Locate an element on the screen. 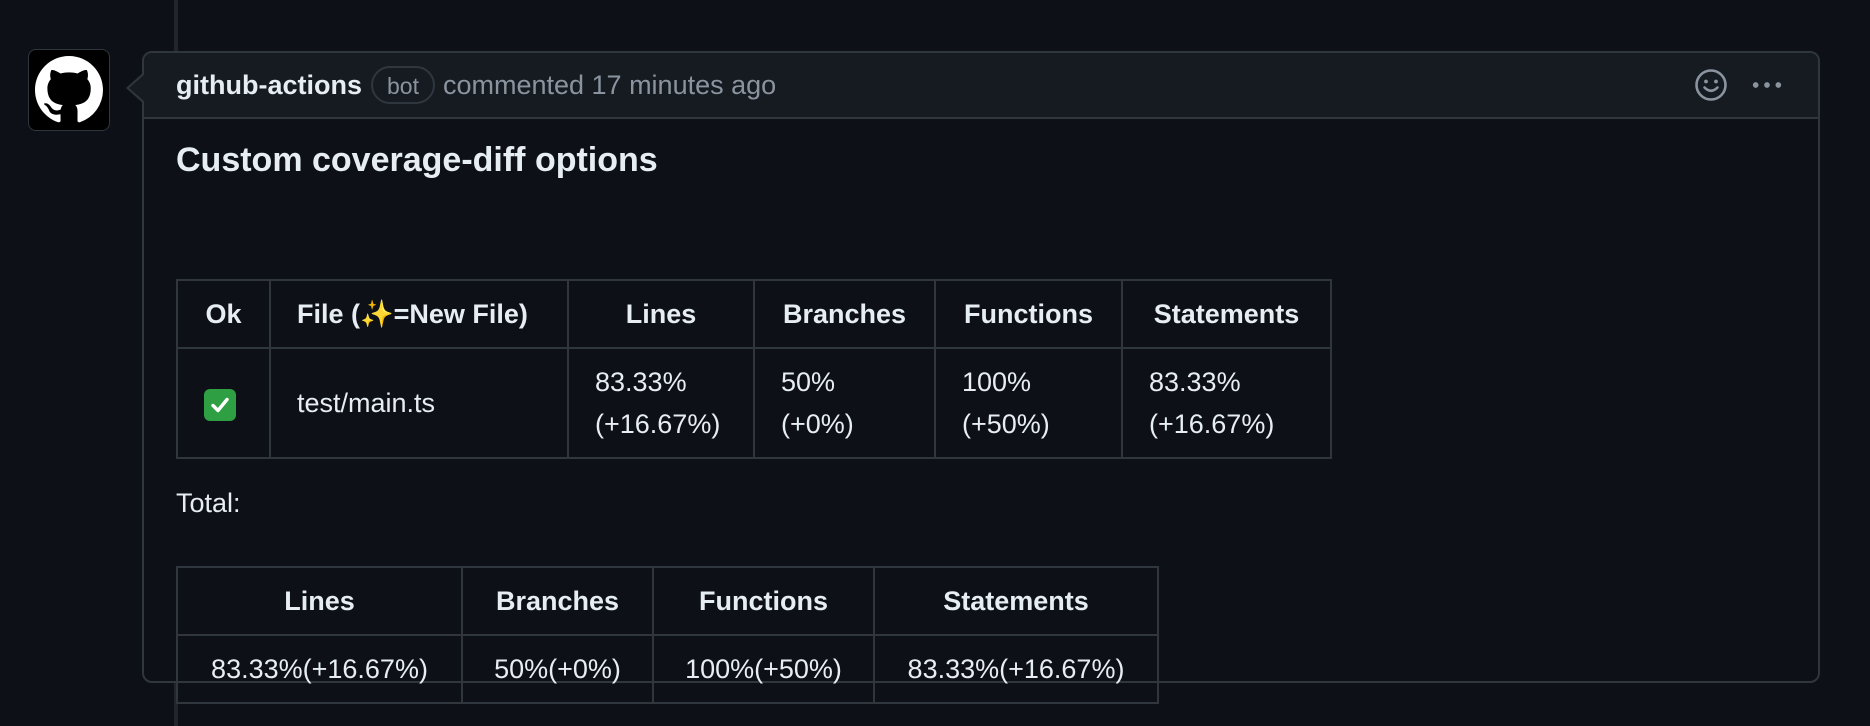 The height and width of the screenshot is (726, 1870). column-header-lines: Lines is located at coordinates (661, 314).